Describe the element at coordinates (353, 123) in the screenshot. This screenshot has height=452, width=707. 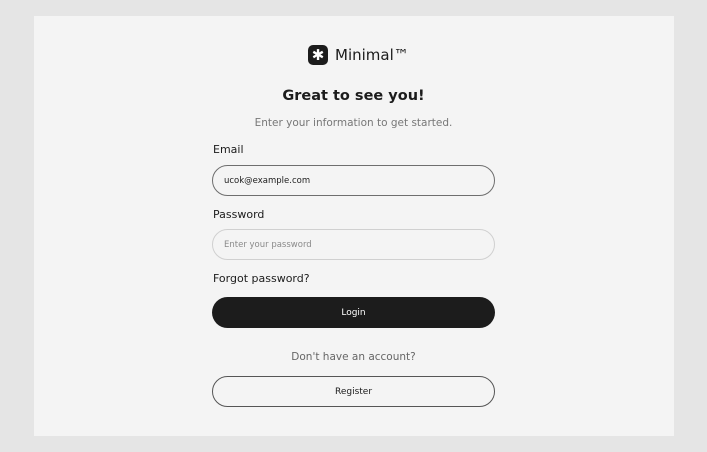
I see `page-subtitle: Enter your information to get started.` at that location.